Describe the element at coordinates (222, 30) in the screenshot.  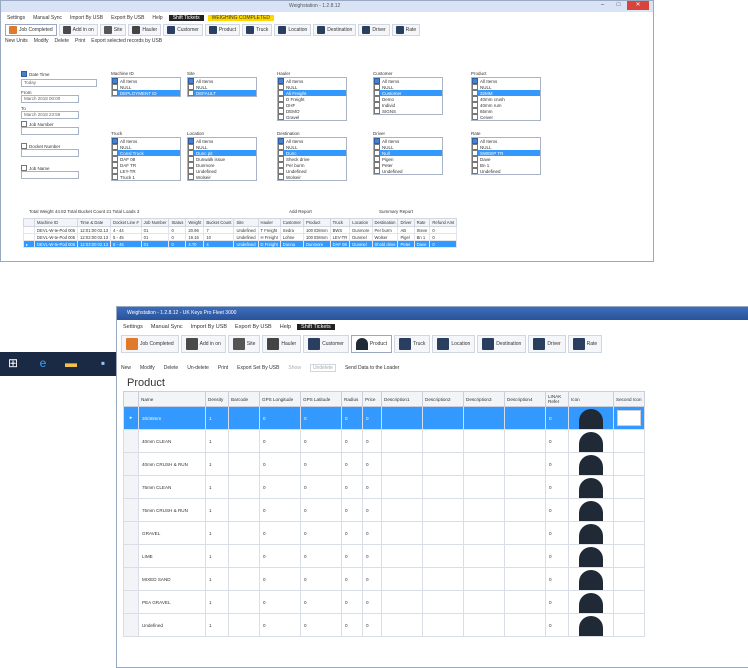
I see `tab-product: Product` at that location.